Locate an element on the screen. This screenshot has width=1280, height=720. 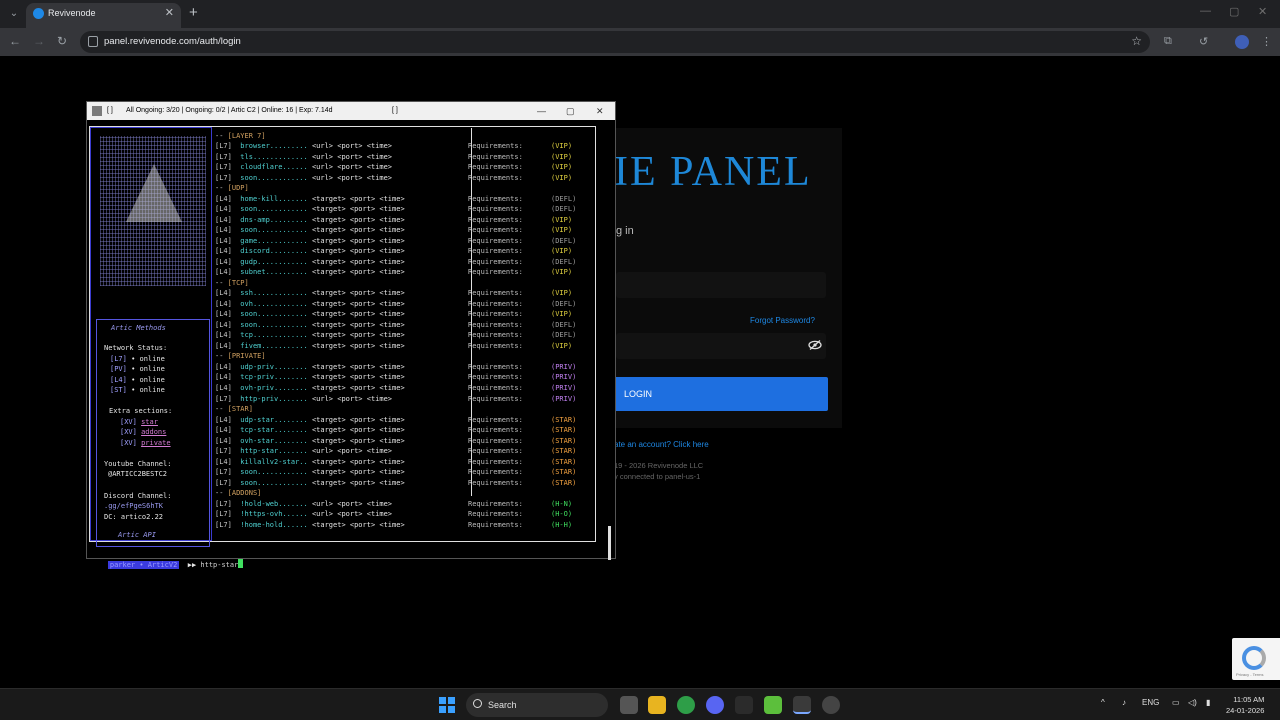
taskbar-search-input: Search is located at coordinates (537, 705).